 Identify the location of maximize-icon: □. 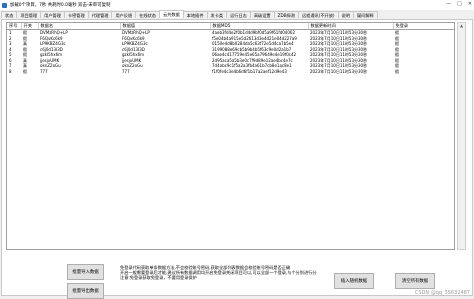
(459, 4).